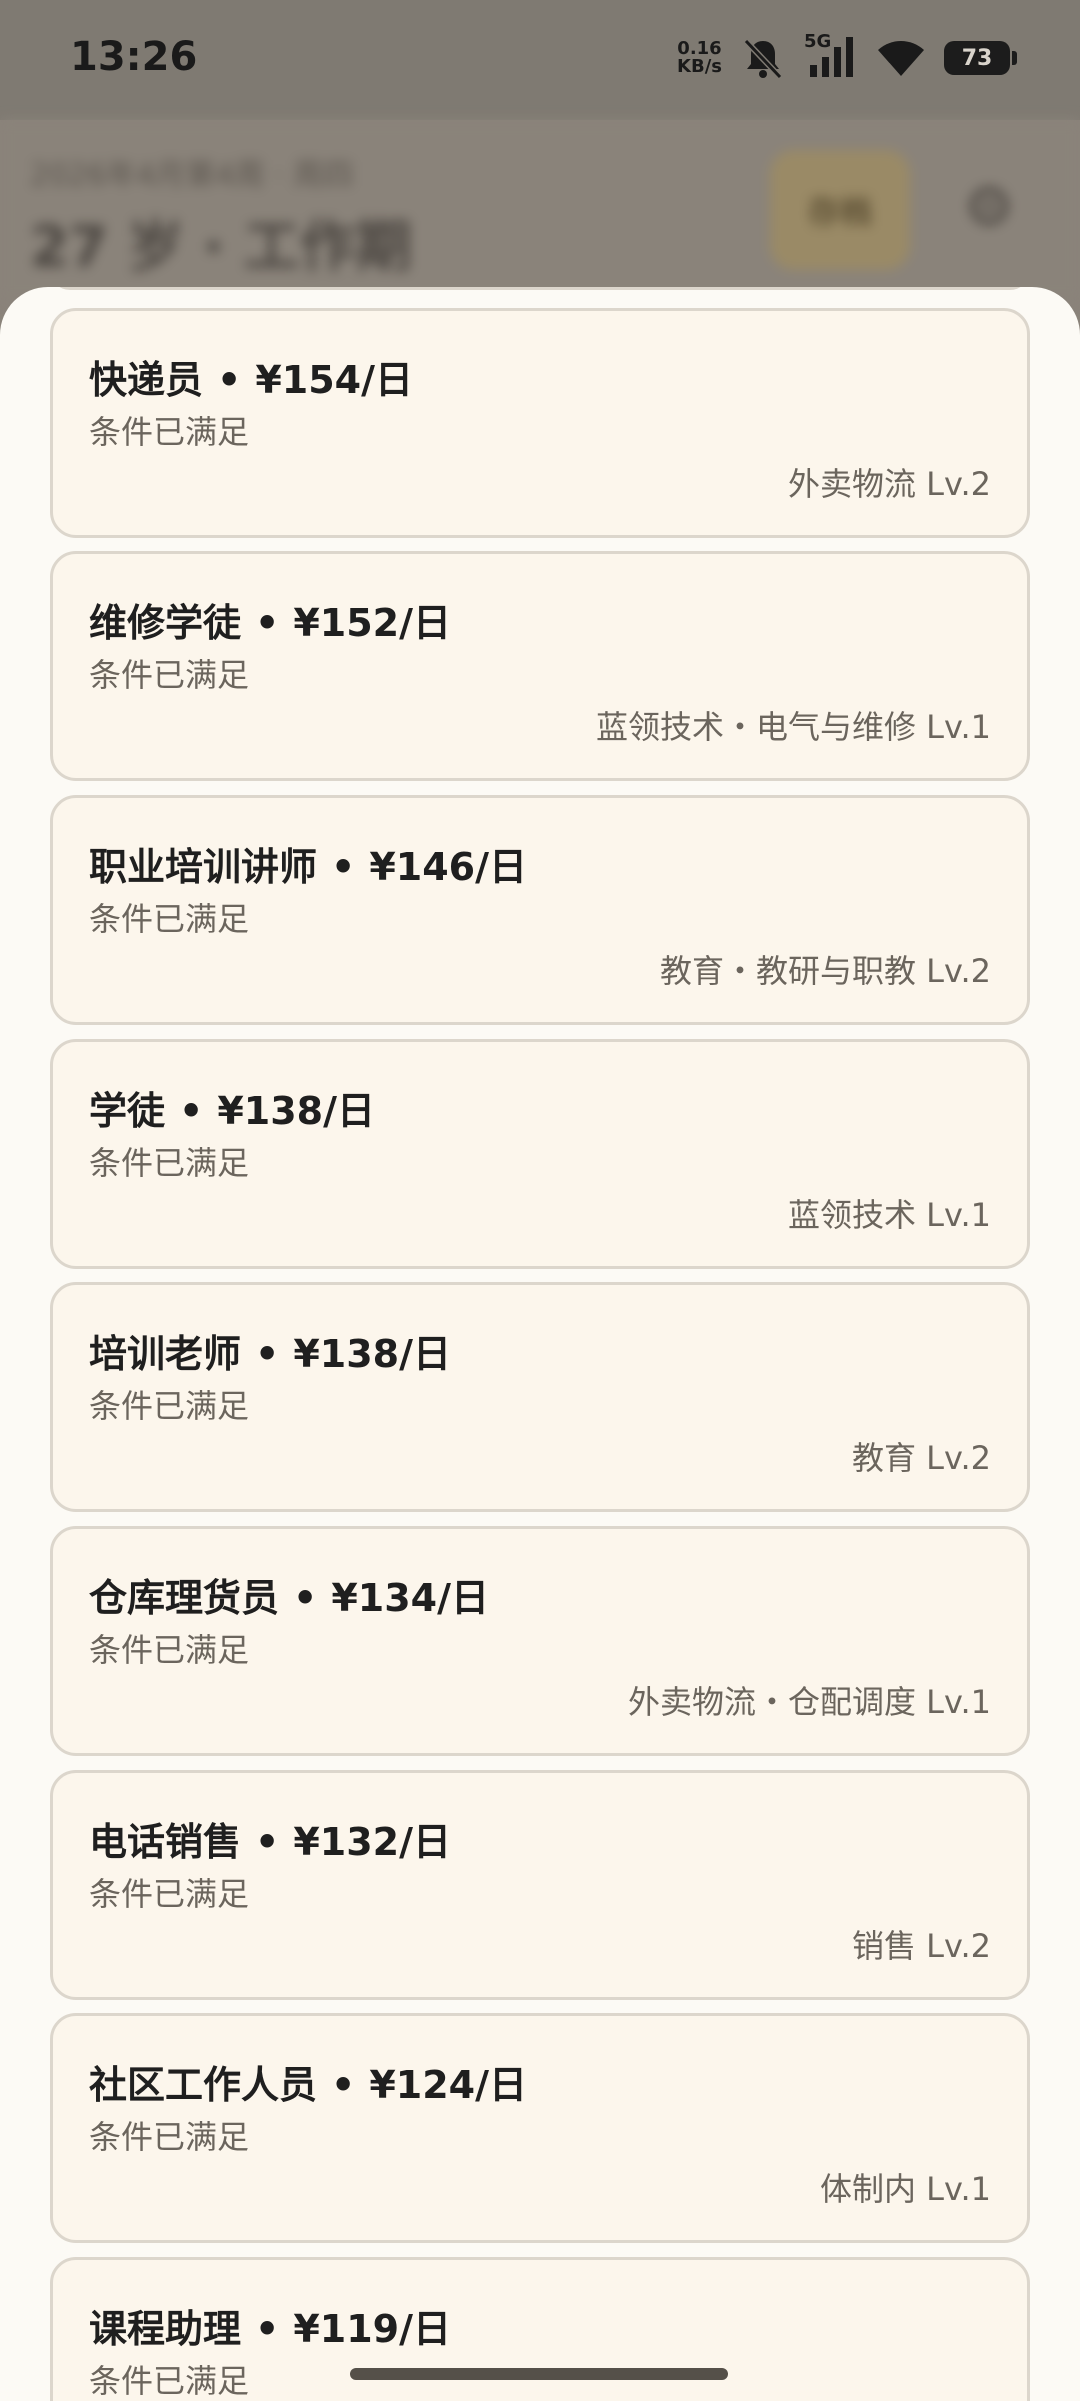  I want to click on job-title: 电话销售, so click(165, 1842).